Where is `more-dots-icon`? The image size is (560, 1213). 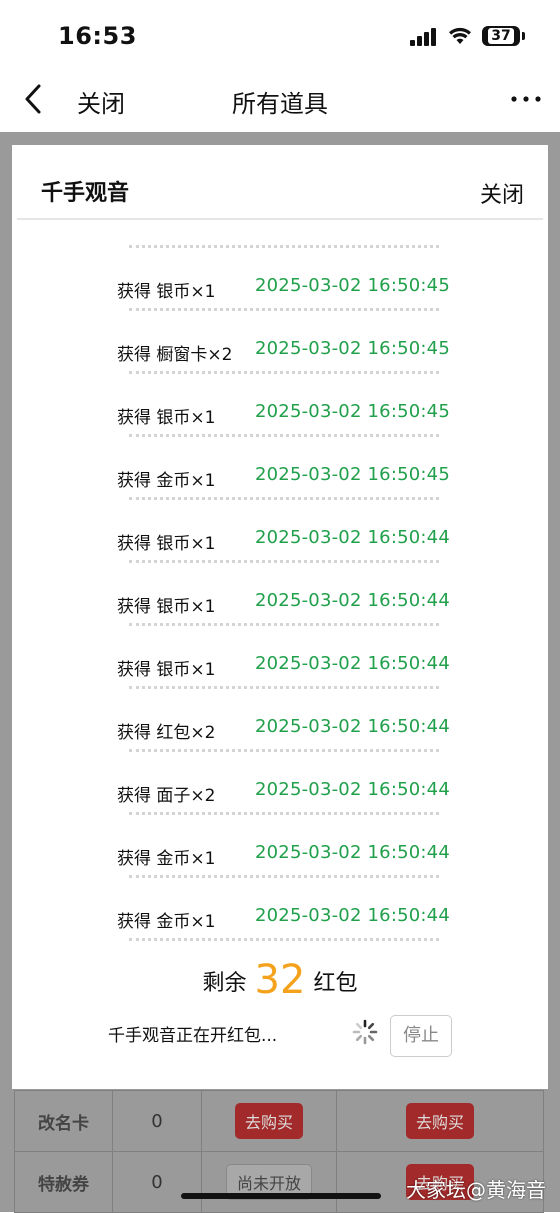 more-dots-icon is located at coordinates (526, 99).